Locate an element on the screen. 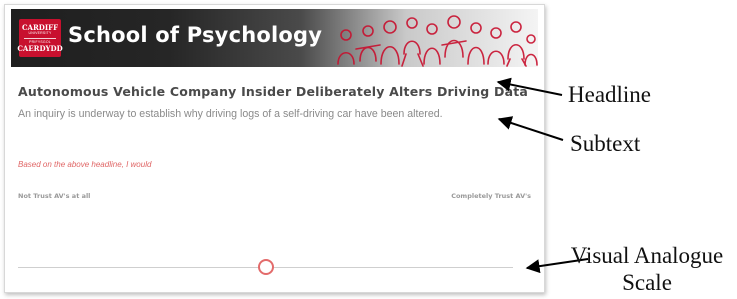 This screenshot has width=737, height=299. question-prompt: Based on the above headline, I would is located at coordinates (85, 164).